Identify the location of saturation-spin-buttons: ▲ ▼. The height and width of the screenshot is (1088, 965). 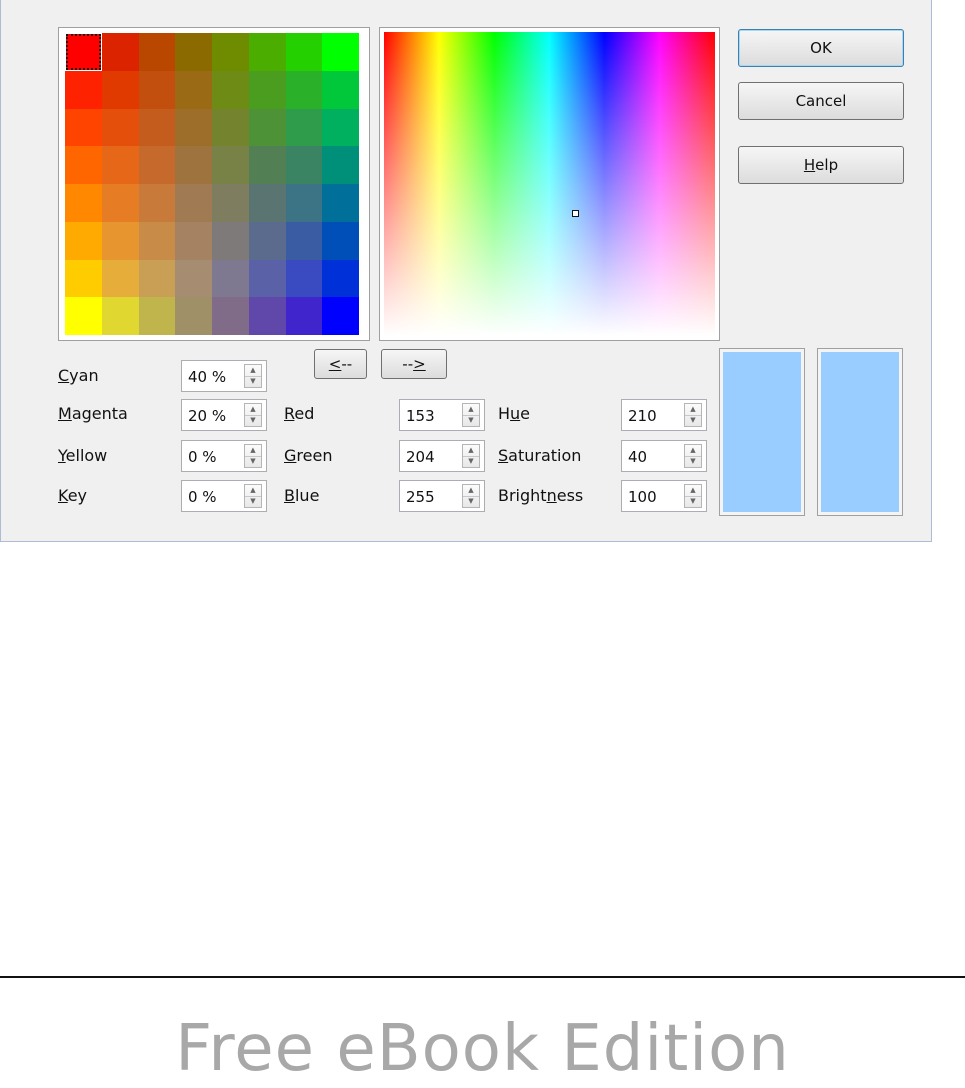
(693, 456).